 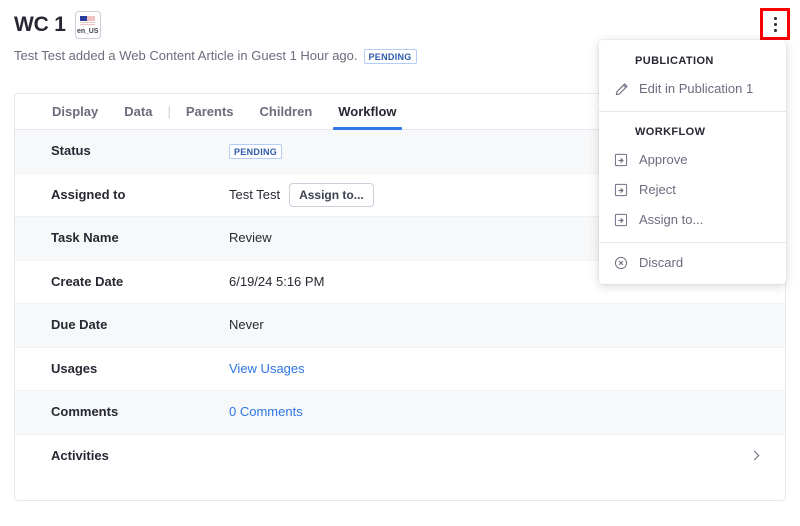 I want to click on comments-link: 0 Comments, so click(x=266, y=412).